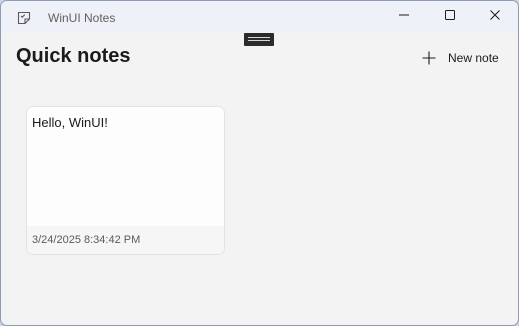 The height and width of the screenshot is (326, 519). I want to click on note-date: 3/24/2025 8:34:42 PM, so click(86, 240).